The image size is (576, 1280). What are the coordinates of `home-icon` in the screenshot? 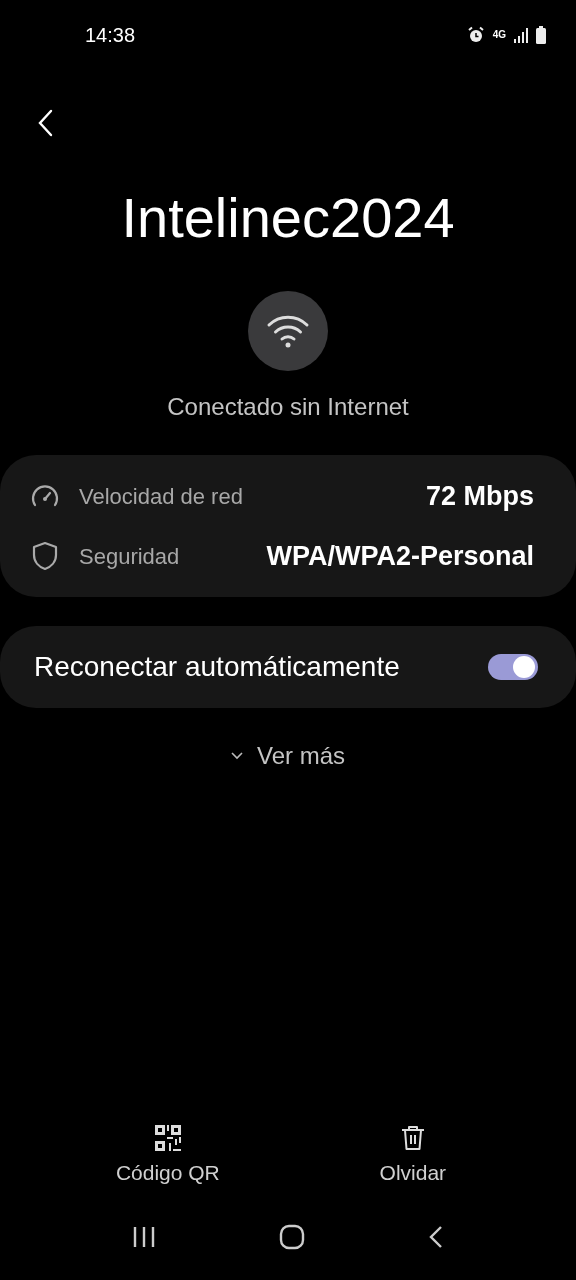 It's located at (292, 1237).